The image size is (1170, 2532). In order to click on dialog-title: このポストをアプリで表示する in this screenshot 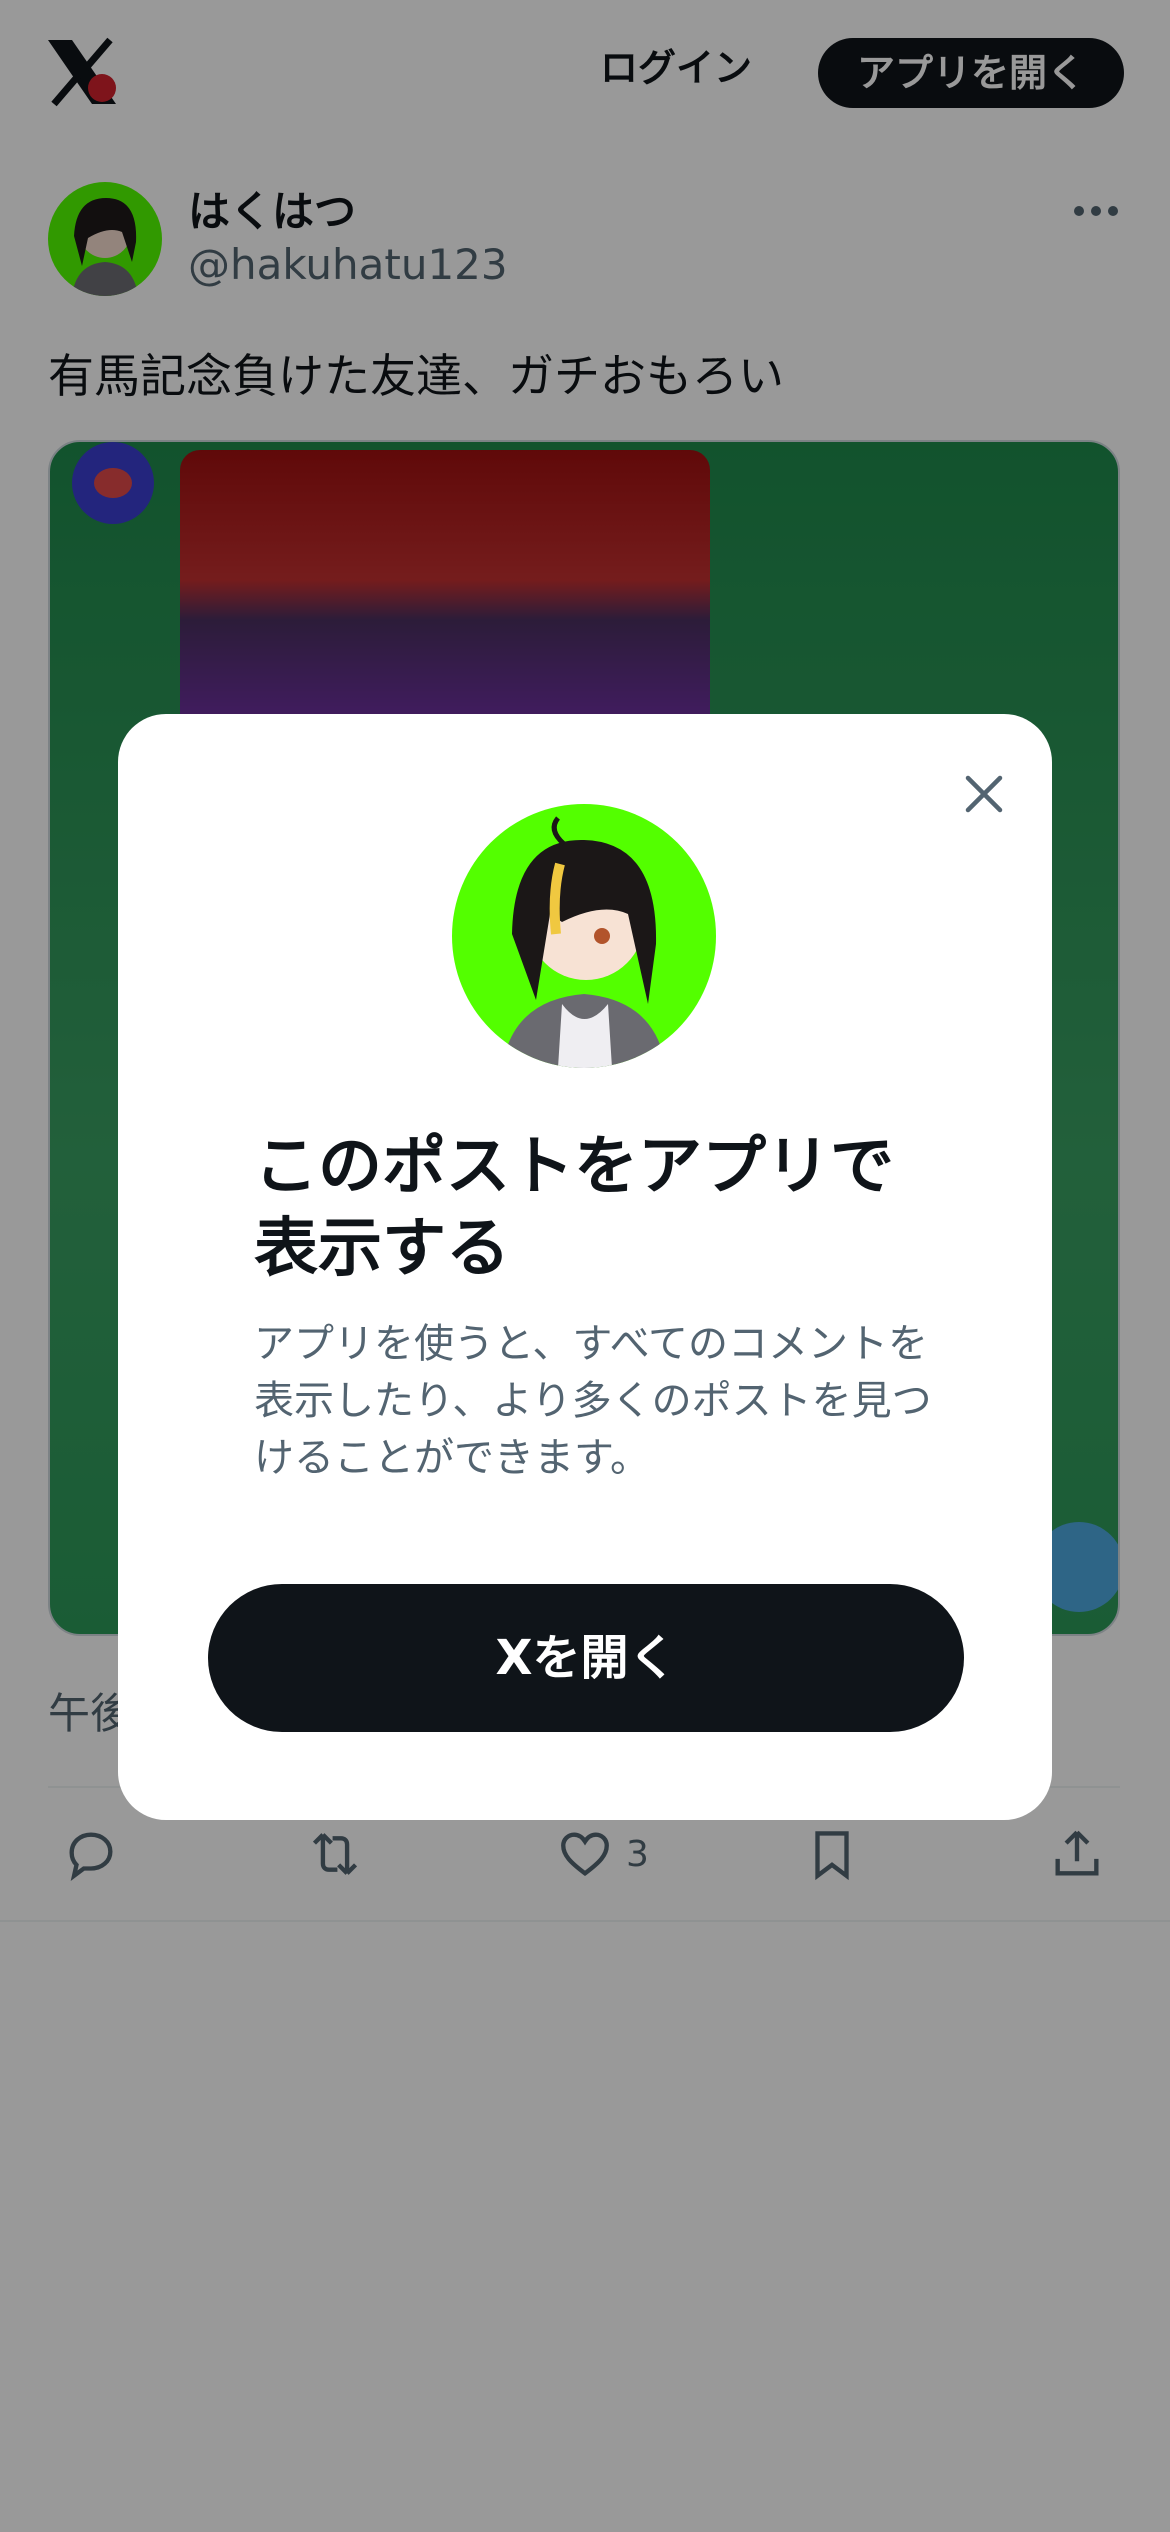, I will do `click(574, 1208)`.